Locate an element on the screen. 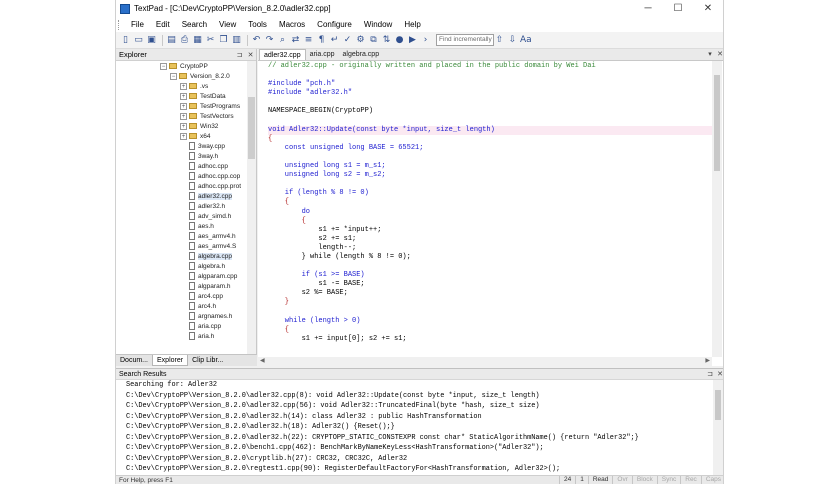 The height and width of the screenshot is (484, 836). maximize-button: ☐ is located at coordinates (678, 8).